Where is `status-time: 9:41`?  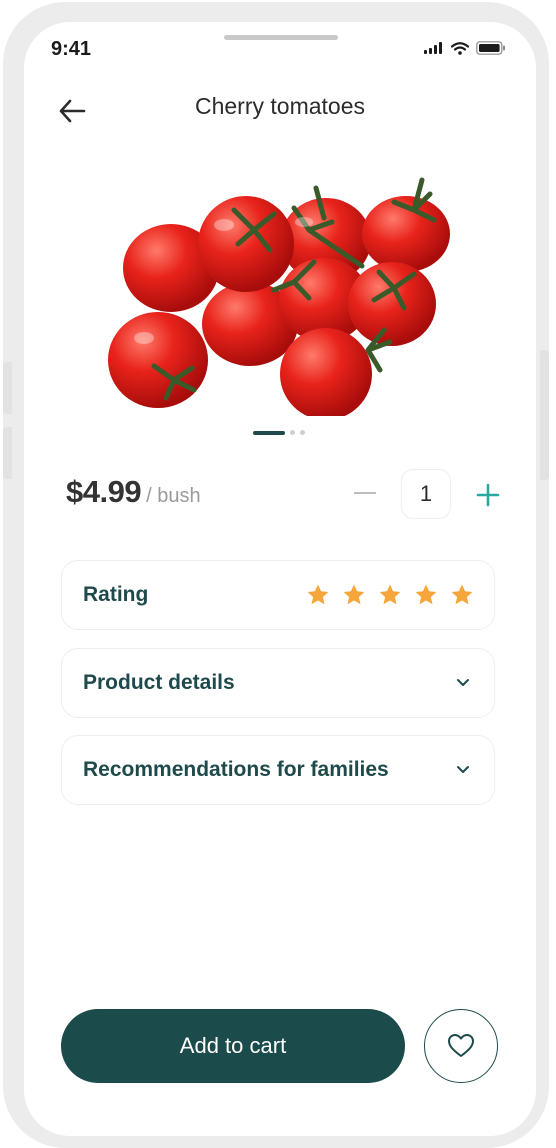 status-time: 9:41 is located at coordinates (71, 49).